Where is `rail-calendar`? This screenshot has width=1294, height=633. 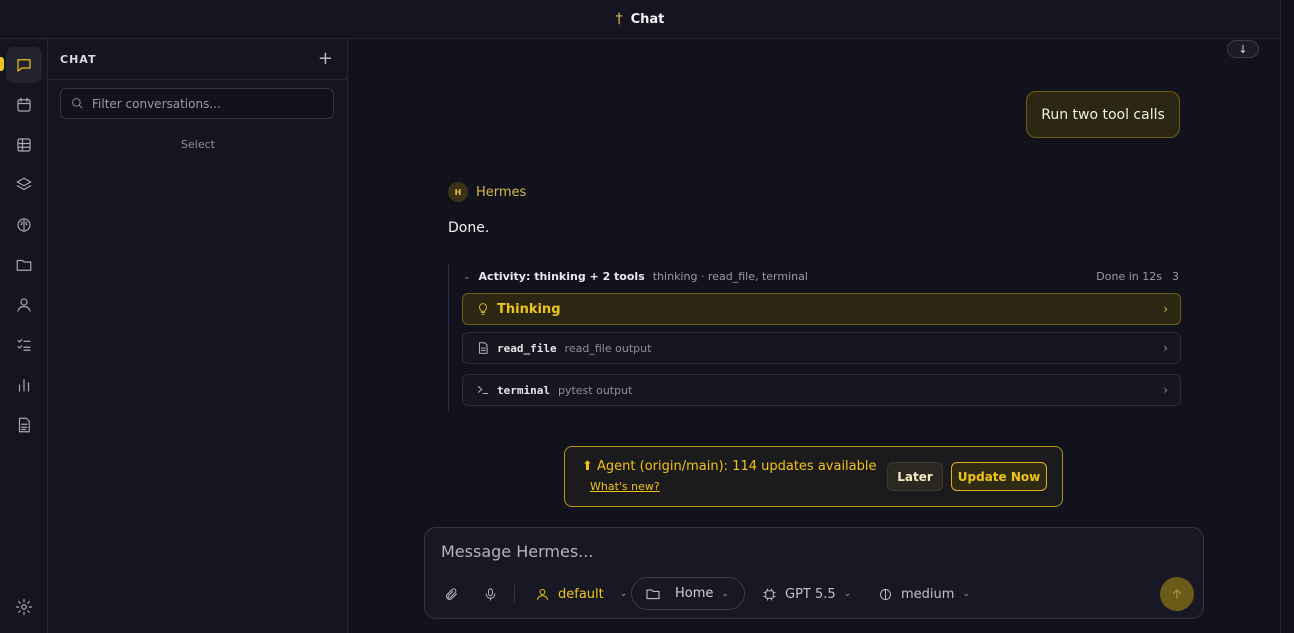 rail-calendar is located at coordinates (24, 105).